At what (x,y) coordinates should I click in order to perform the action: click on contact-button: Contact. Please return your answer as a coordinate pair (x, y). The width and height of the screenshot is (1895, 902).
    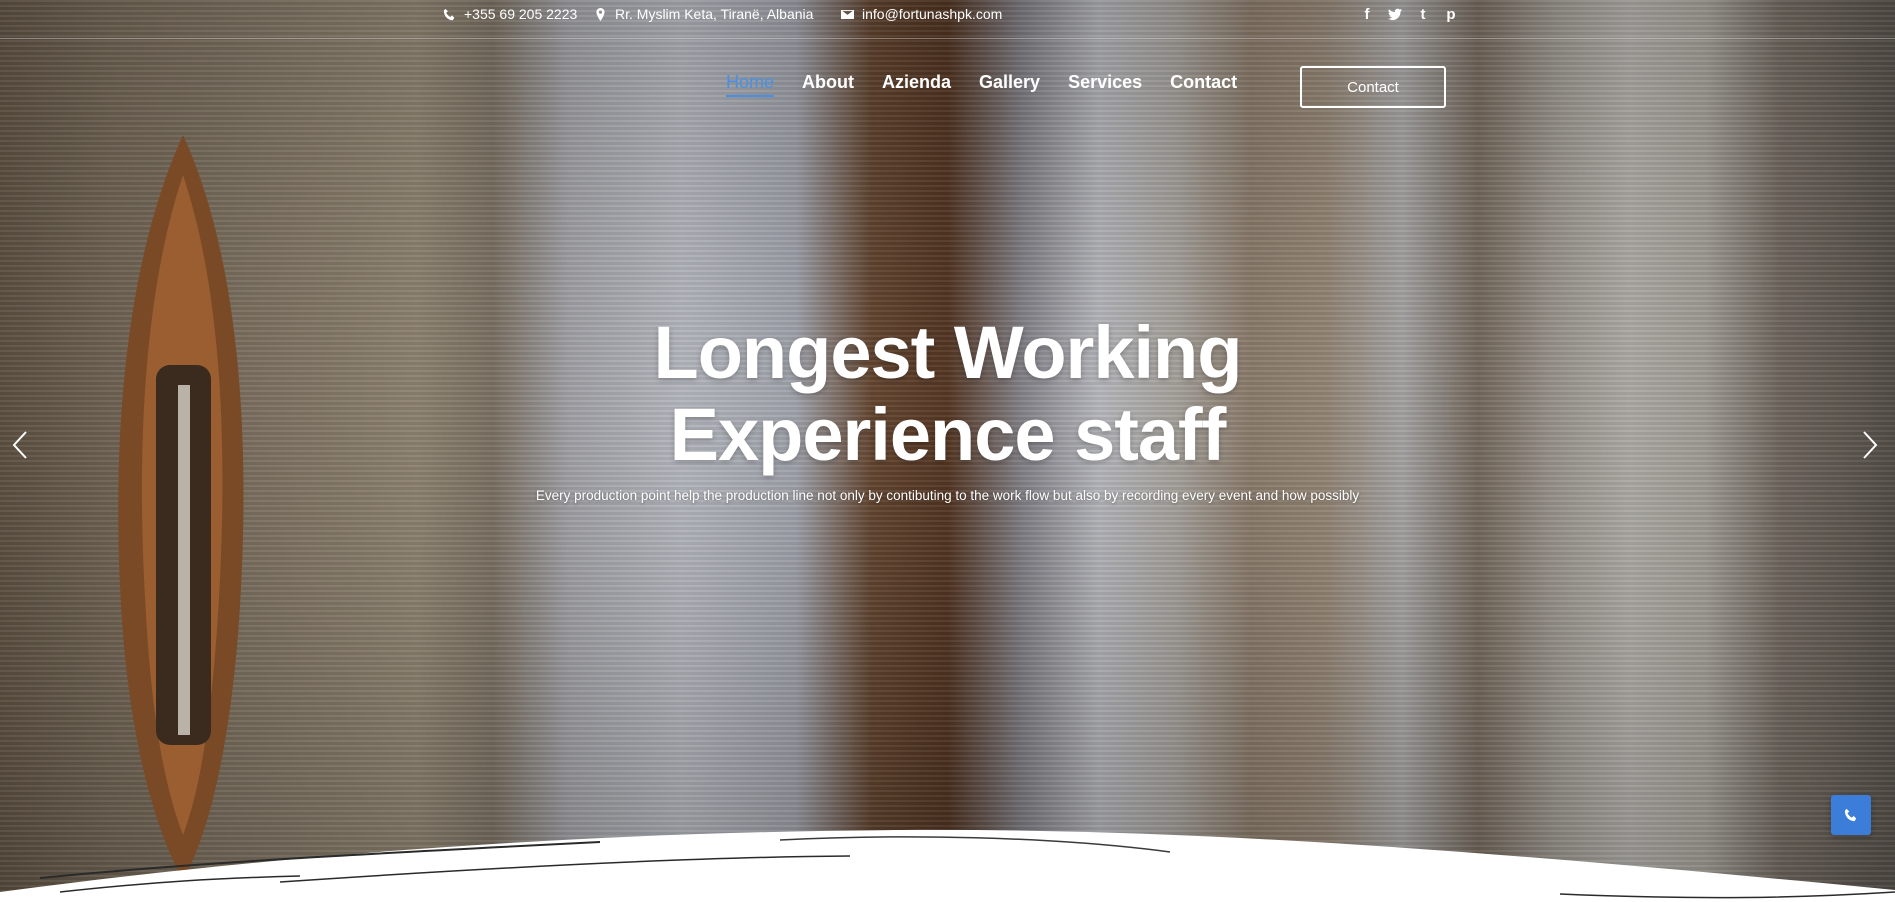
    Looking at the image, I should click on (1373, 87).